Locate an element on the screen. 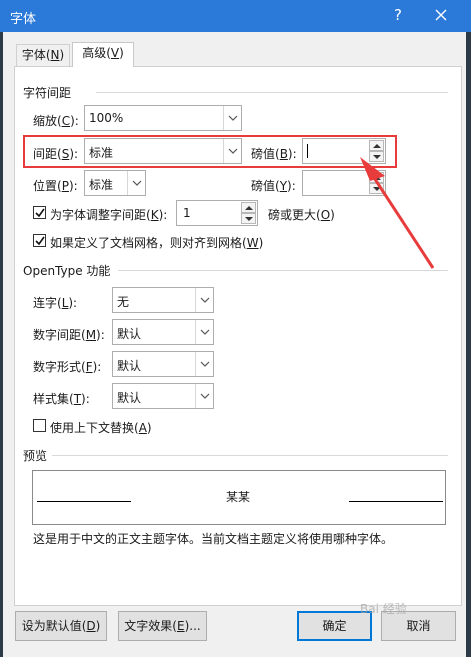 The image size is (471, 657). group-header-opentype: OpenType 功能 is located at coordinates (69, 270).